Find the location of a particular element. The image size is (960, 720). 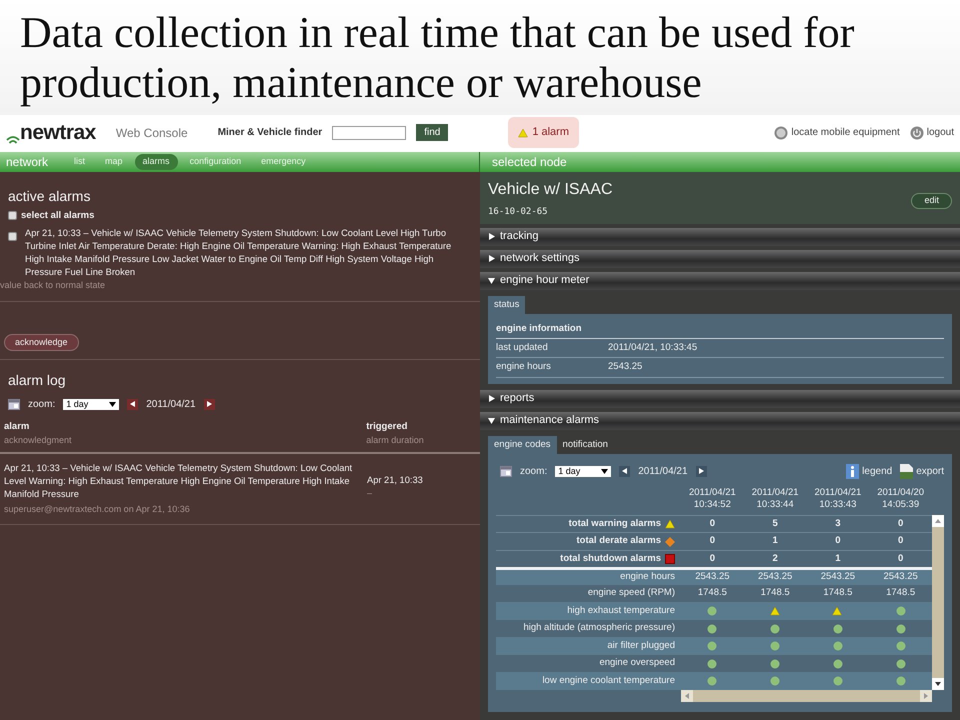

table-heading: engine information is located at coordinates (720, 329).